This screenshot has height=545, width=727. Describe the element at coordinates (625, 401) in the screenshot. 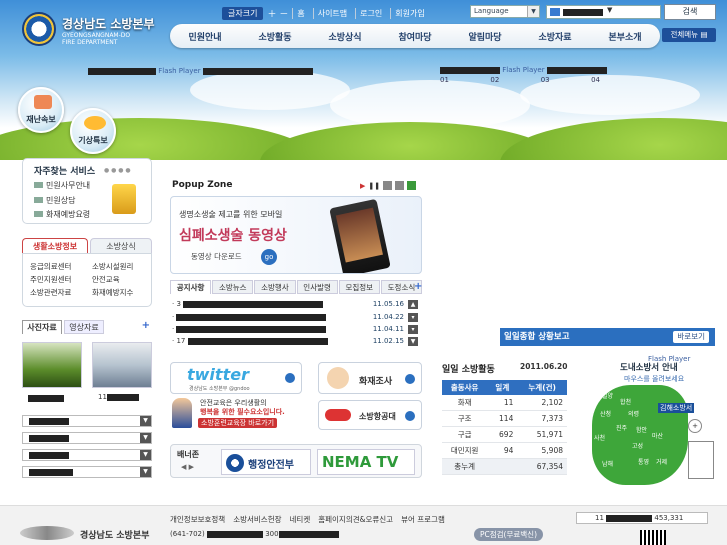

I see `map-region: 합천` at that location.